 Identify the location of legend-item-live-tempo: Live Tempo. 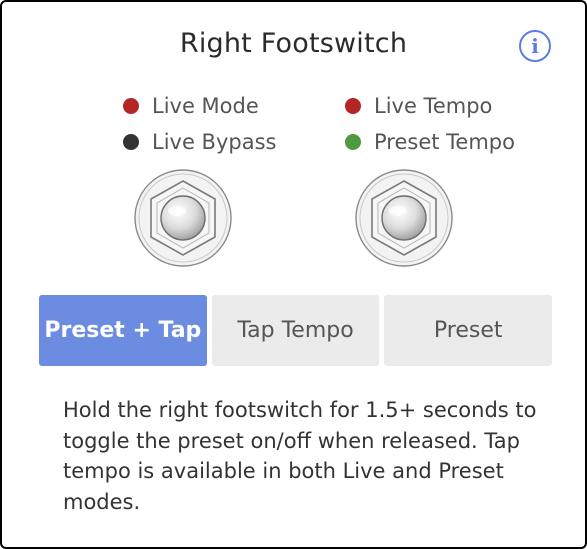
(430, 106).